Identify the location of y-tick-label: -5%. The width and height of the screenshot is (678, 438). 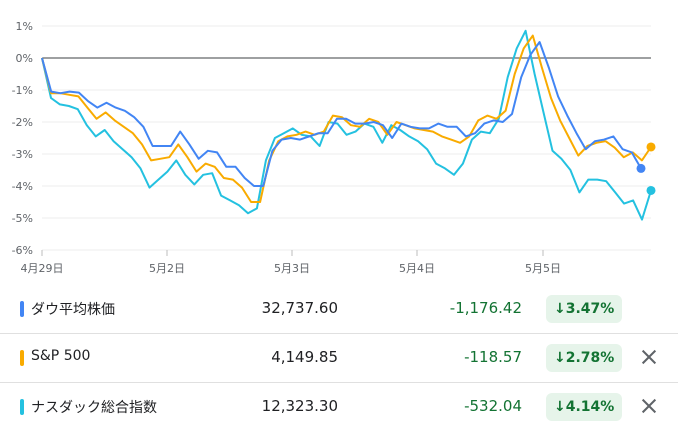
(22, 218).